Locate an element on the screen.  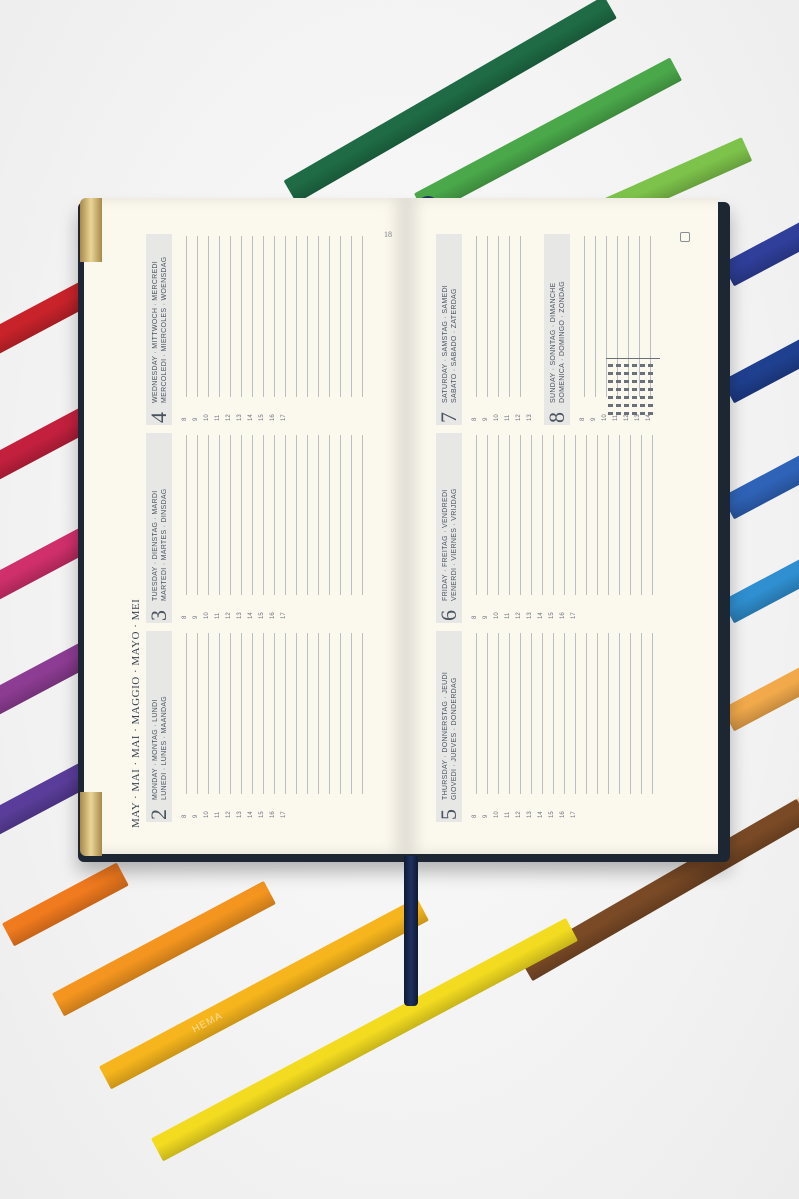
day-name-secondary: SABATO · SABADO · ZATERDAG is located at coordinates (454, 345).